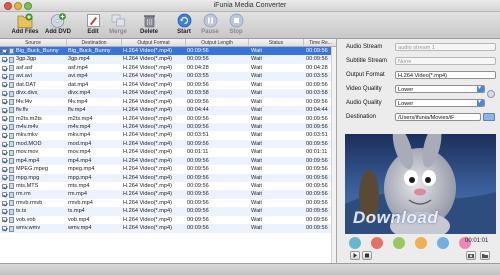 Image resolution: width=500 pixels, height=275 pixels. Describe the element at coordinates (149, 25) in the screenshot. I see `delete-button: Delete` at that location.